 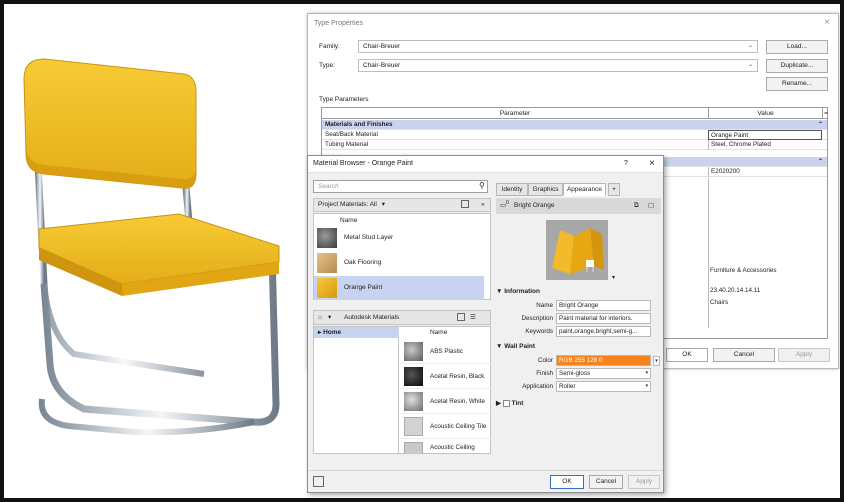 I want to click on application-select: Roller ▾, so click(x=603, y=386).